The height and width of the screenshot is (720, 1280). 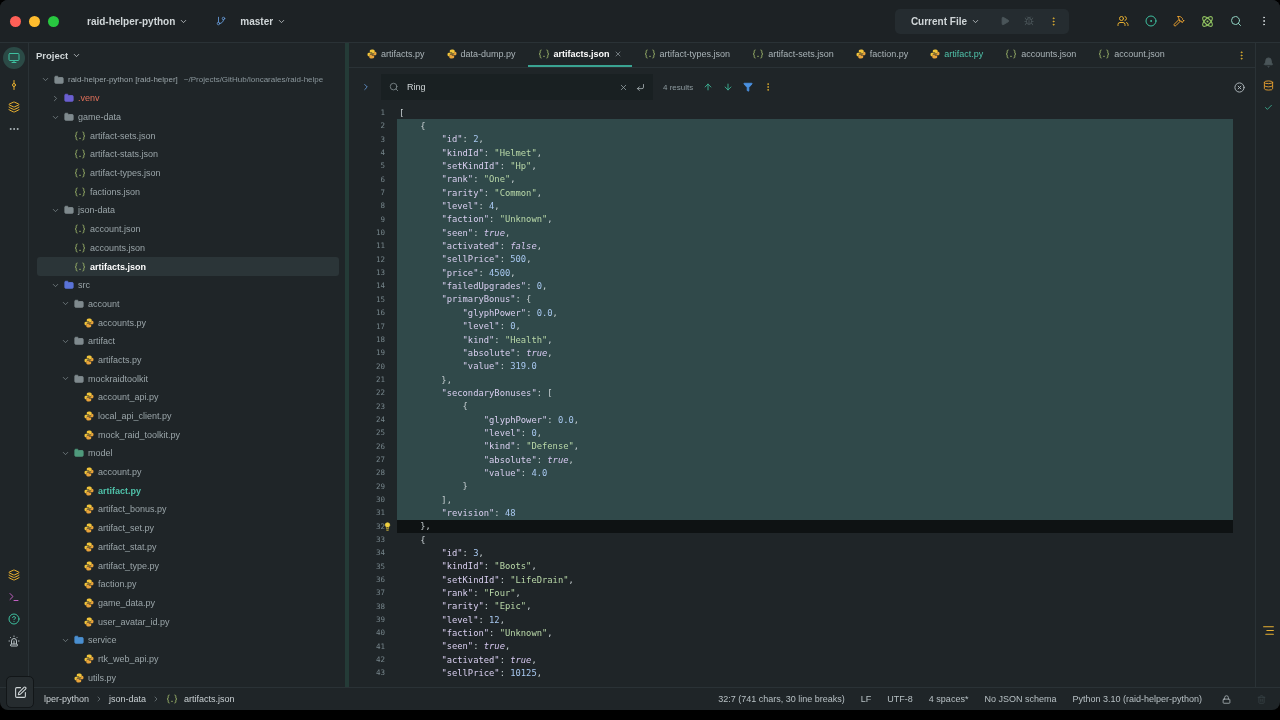 What do you see at coordinates (188, 360) in the screenshot?
I see `tree-item: artifacts.py` at bounding box center [188, 360].